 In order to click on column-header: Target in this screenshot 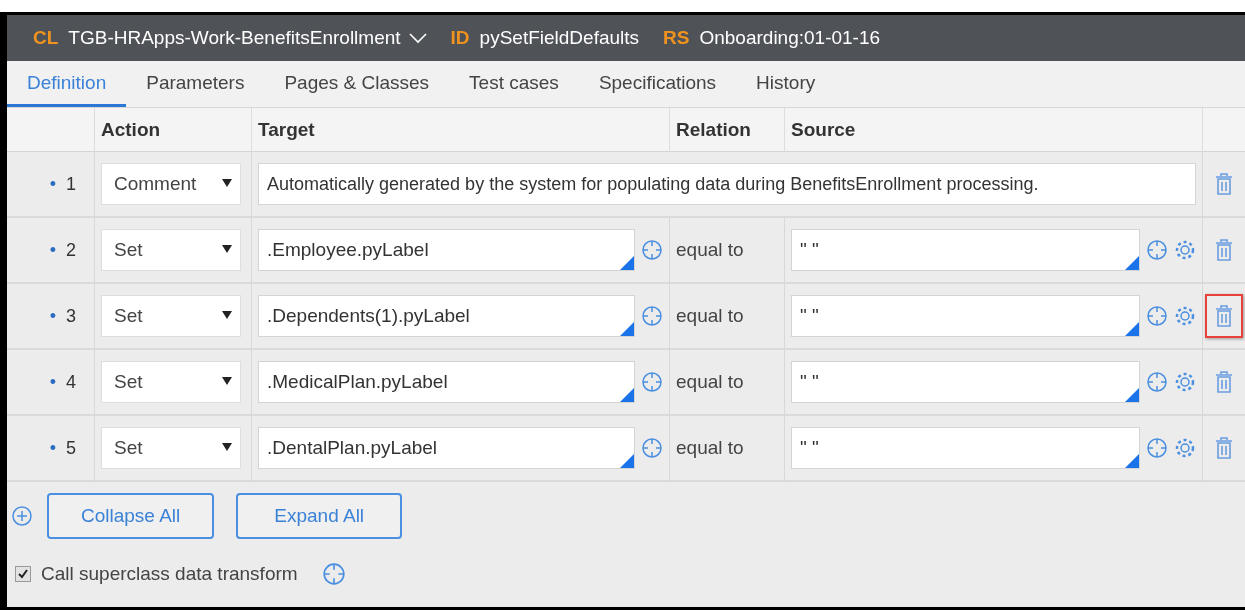, I will do `click(461, 130)`.